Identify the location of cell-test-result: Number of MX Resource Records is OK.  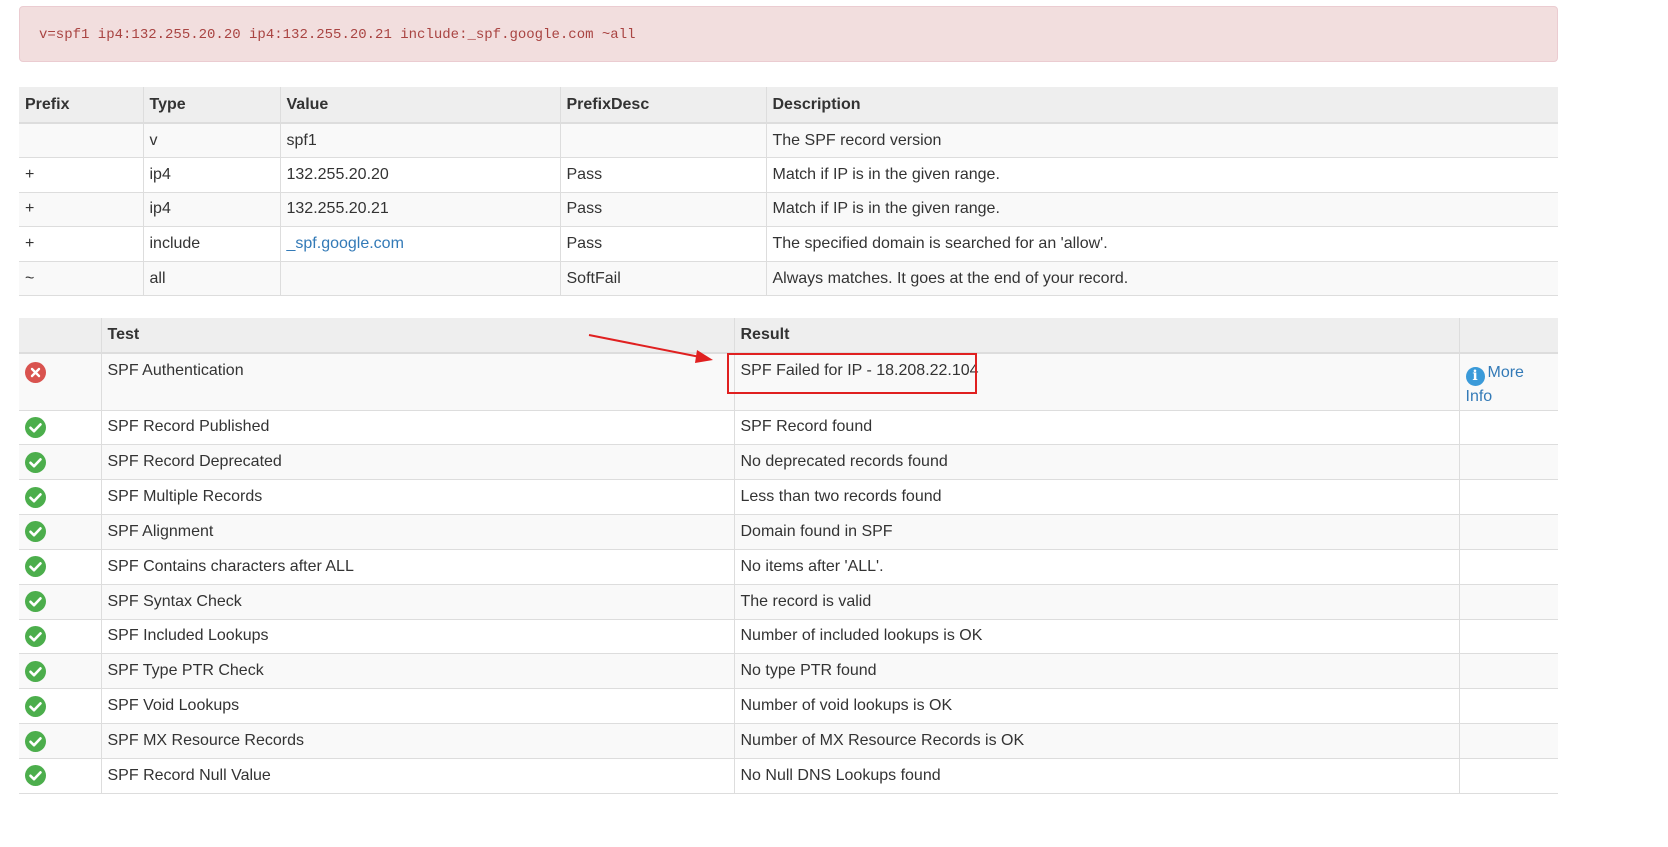
(1096, 741).